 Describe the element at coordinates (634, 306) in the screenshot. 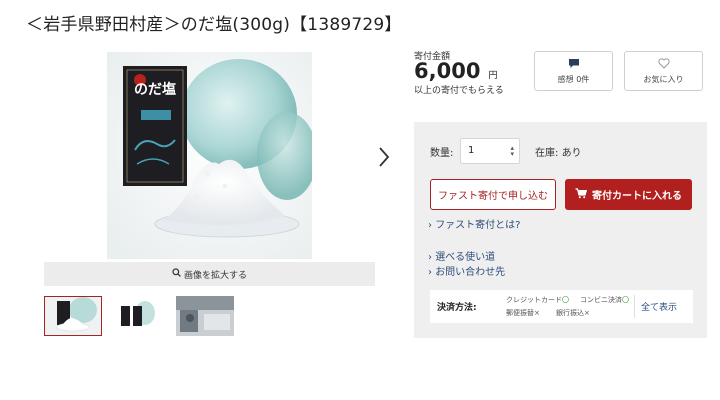

I see `divider` at that location.